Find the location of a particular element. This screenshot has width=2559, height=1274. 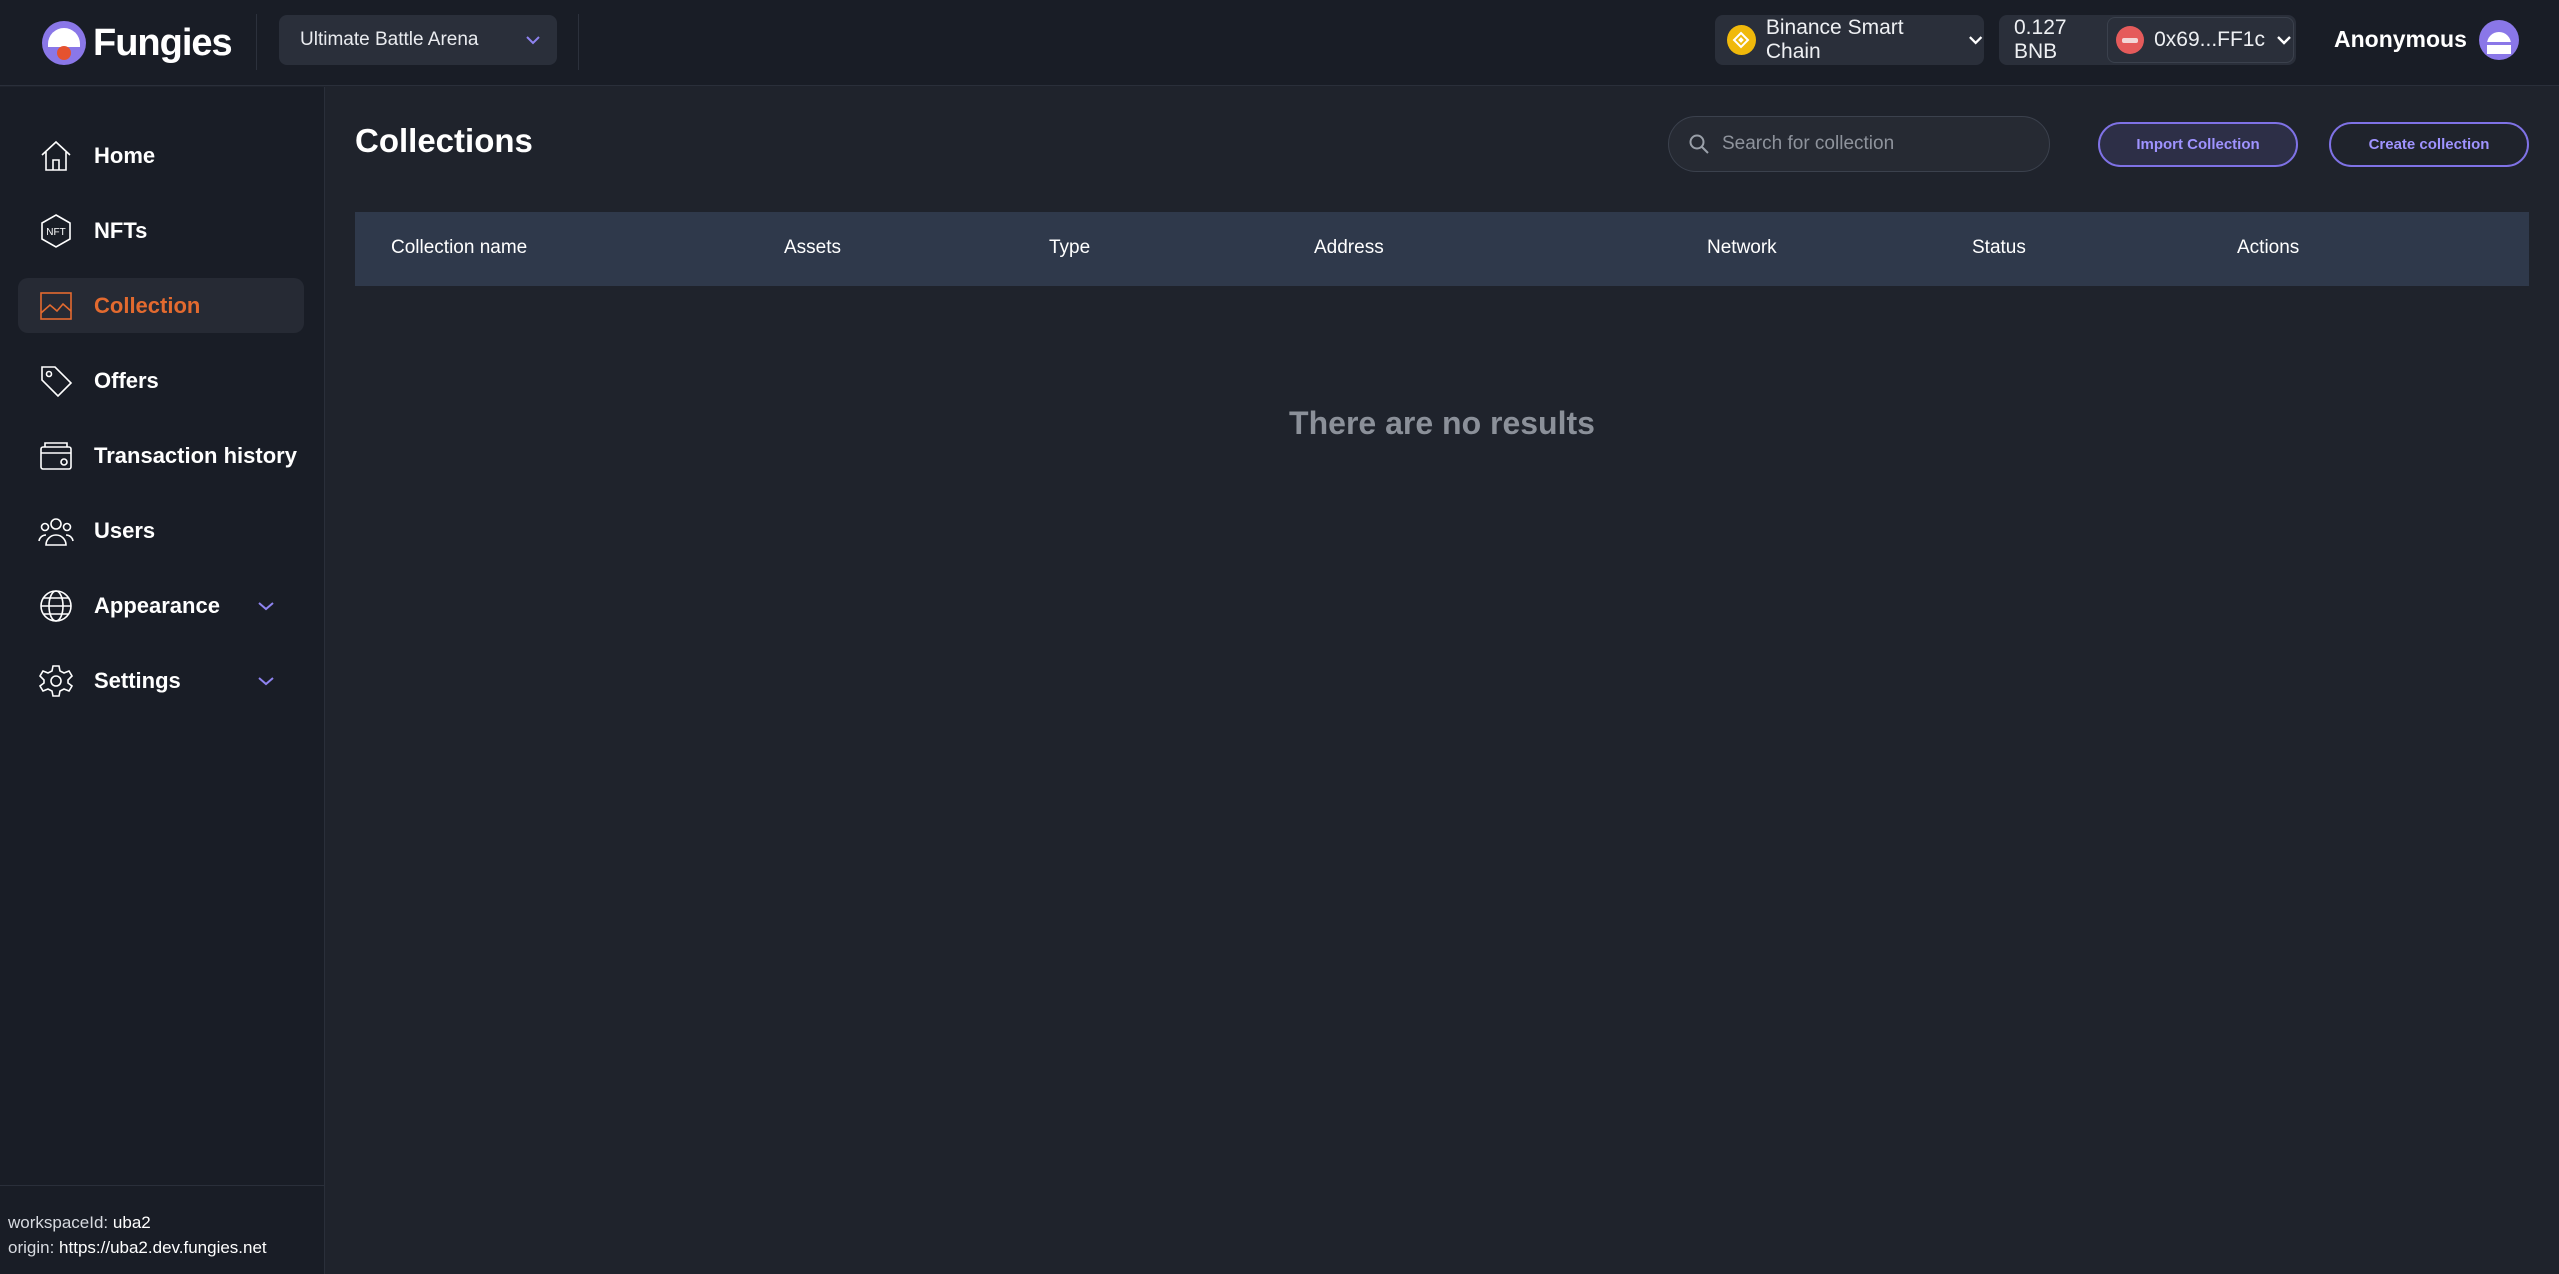

workspace-name: Ultimate Battle Arena is located at coordinates (389, 39).